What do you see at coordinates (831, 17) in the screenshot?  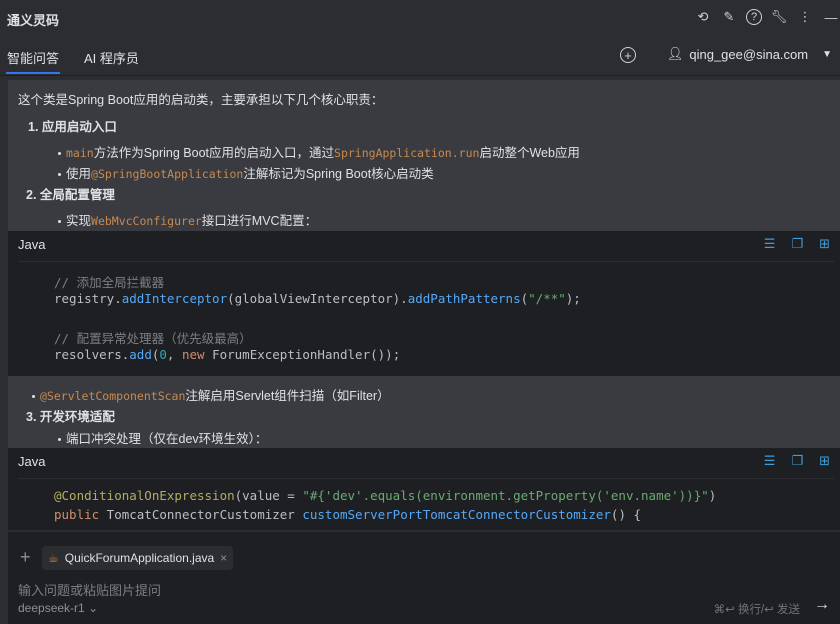 I see `minimize-icon: —` at bounding box center [831, 17].